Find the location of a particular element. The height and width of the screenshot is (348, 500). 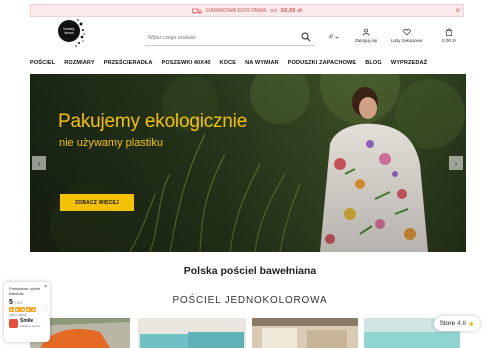

section-title-solid-bedding: POŚCIEL JEDNOKOLOROWA is located at coordinates (250, 300).